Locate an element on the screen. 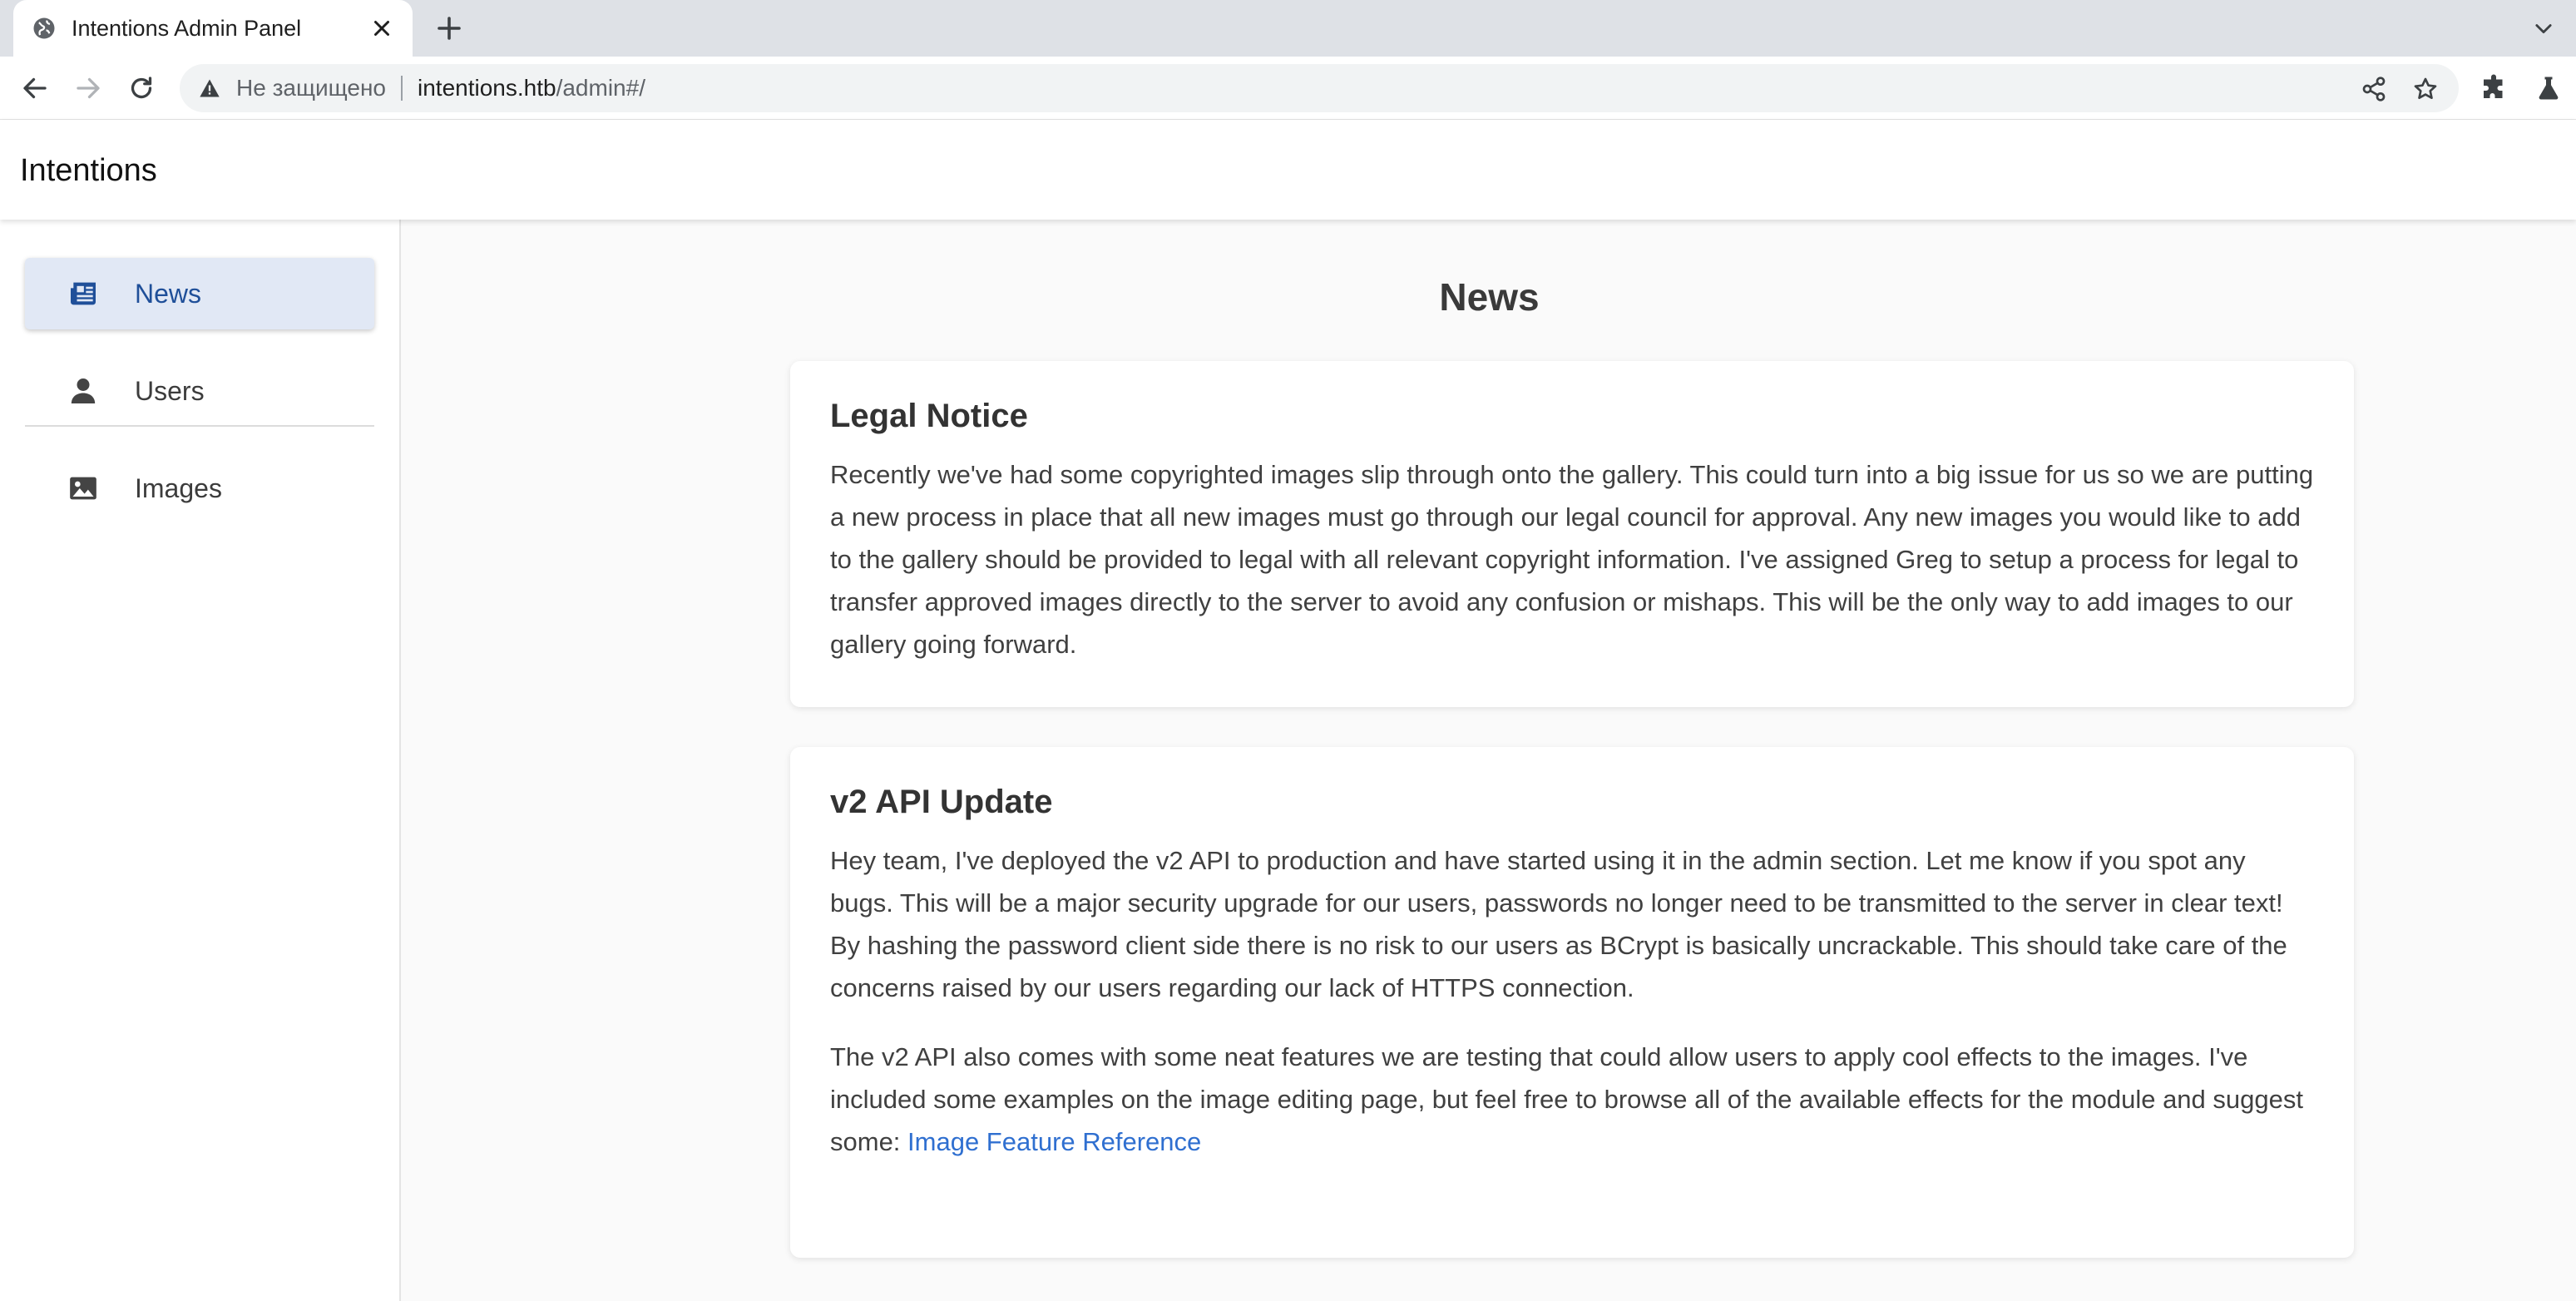 The image size is (2576, 1301). sidebar-item-images: Images is located at coordinates (199, 488).